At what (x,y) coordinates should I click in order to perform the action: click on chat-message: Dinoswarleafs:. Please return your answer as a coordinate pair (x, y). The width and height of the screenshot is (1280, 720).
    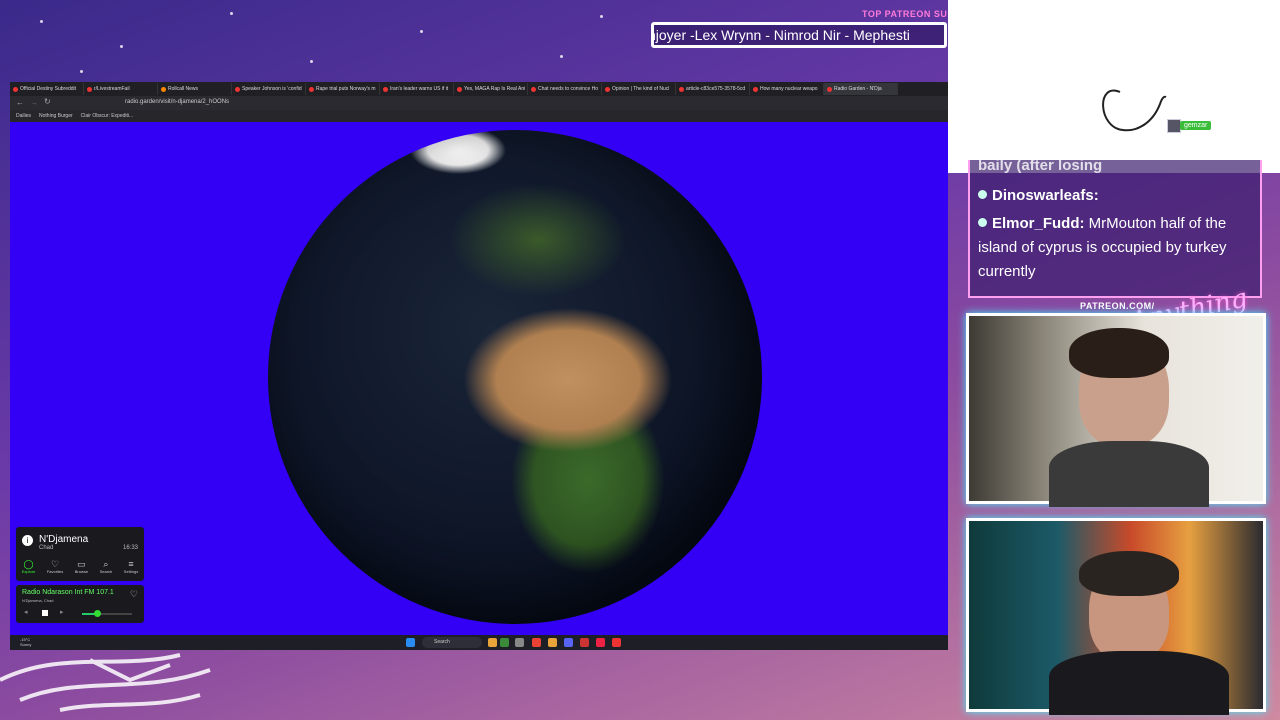
    Looking at the image, I should click on (1115, 196).